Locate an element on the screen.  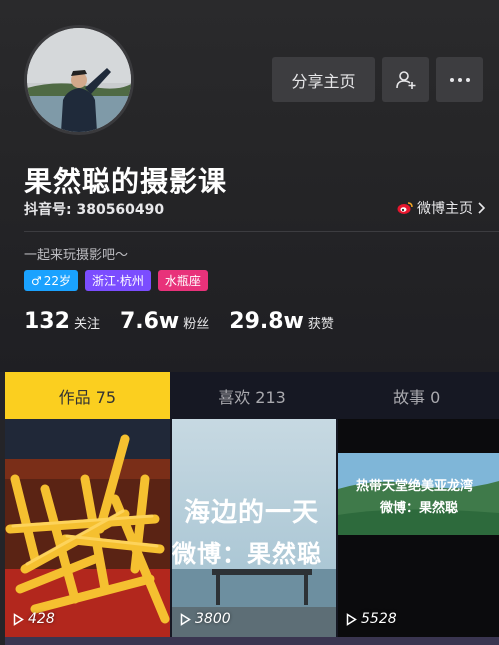
next-row-peek is located at coordinates (252, 641).